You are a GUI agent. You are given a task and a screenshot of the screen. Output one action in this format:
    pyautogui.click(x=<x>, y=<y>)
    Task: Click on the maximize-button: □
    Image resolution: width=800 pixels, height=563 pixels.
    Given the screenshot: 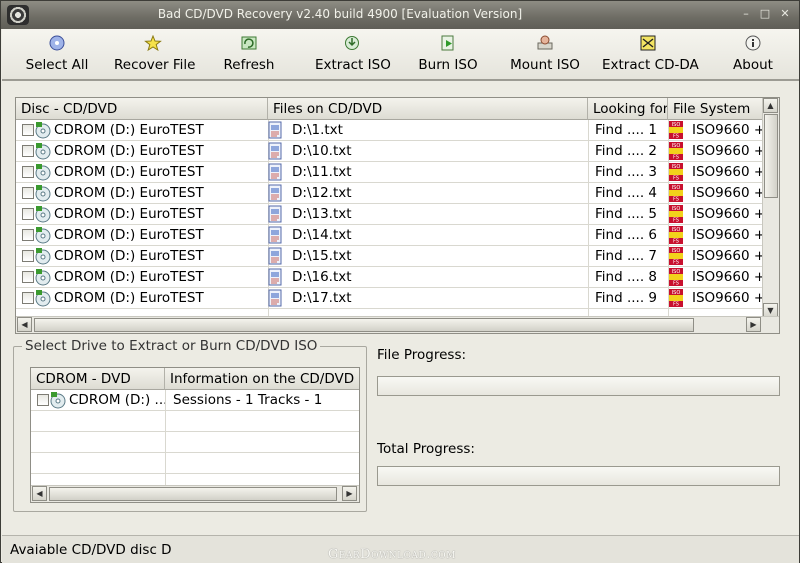 What is the action you would take?
    pyautogui.click(x=765, y=14)
    